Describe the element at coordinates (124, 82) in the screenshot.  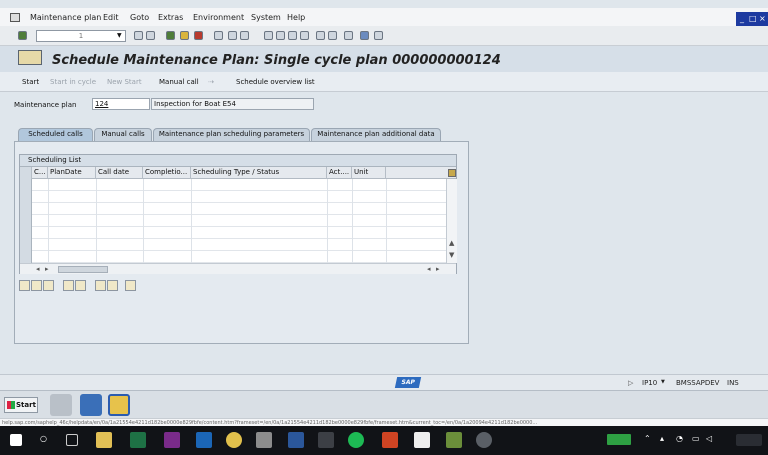
I see `new-start-button: New Start` at that location.